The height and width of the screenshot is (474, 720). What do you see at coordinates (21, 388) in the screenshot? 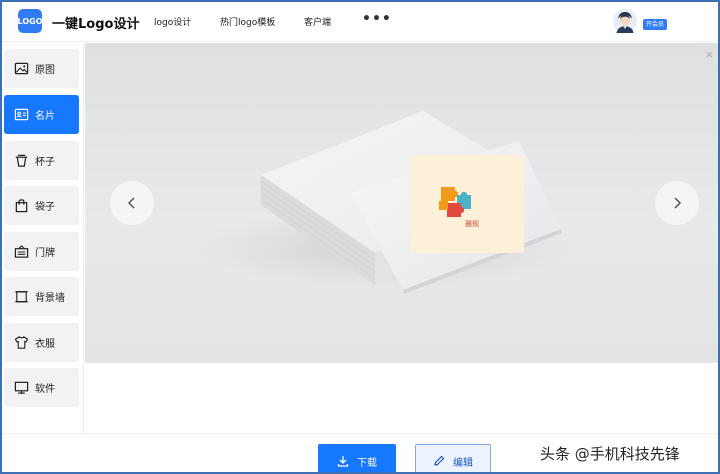
I see `monitor-icon` at bounding box center [21, 388].